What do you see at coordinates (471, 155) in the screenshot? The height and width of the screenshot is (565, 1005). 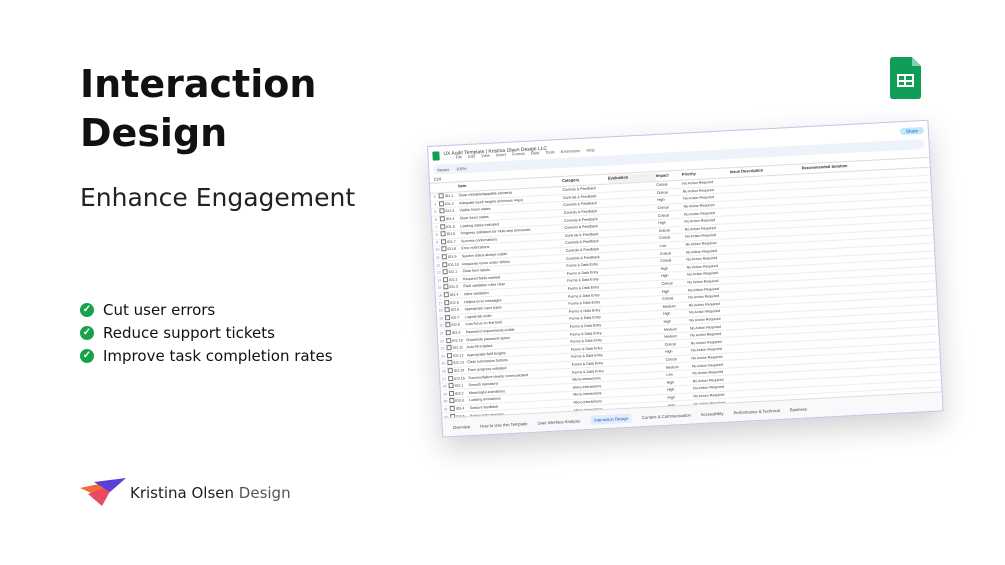 I see `menu-edit: Edit` at bounding box center [471, 155].